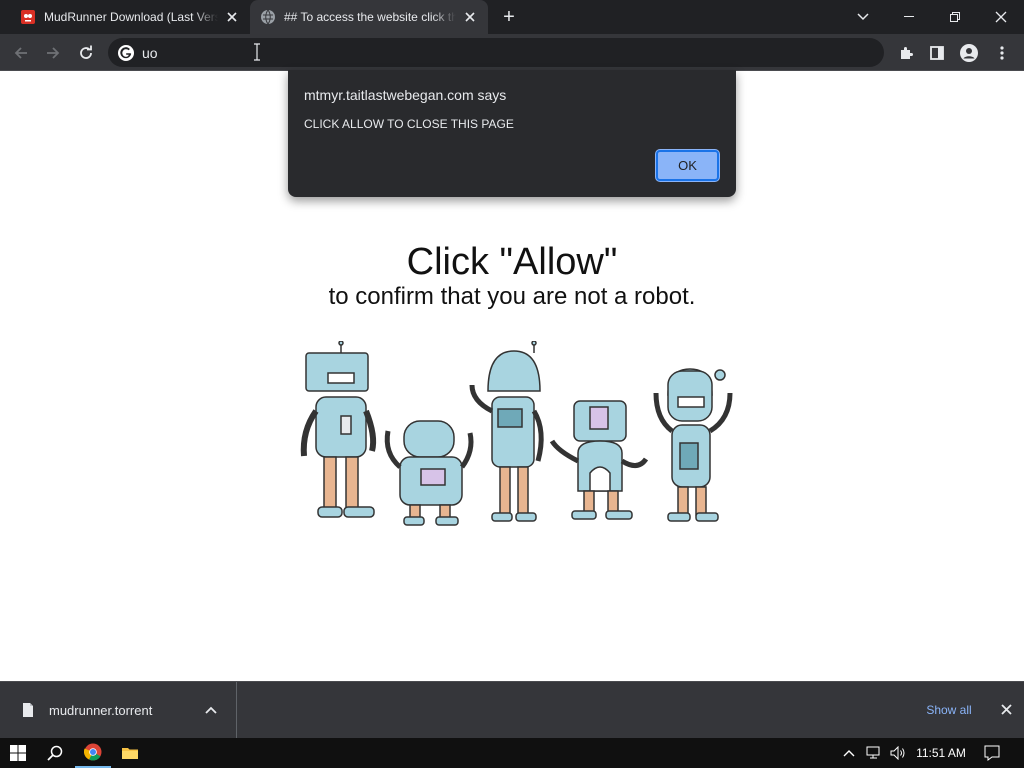 This screenshot has height=768, width=1024. Describe the element at coordinates (409, 124) in the screenshot. I see `alert-message: CLICK ALLOW TO CLOSE THIS PAGE` at that location.